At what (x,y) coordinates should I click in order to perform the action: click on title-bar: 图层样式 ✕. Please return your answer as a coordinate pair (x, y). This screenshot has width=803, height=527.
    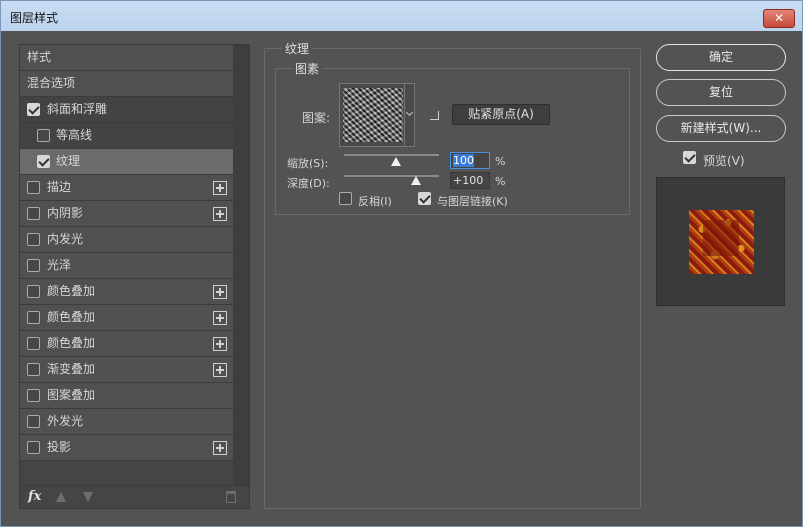
    Looking at the image, I should click on (401, 16).